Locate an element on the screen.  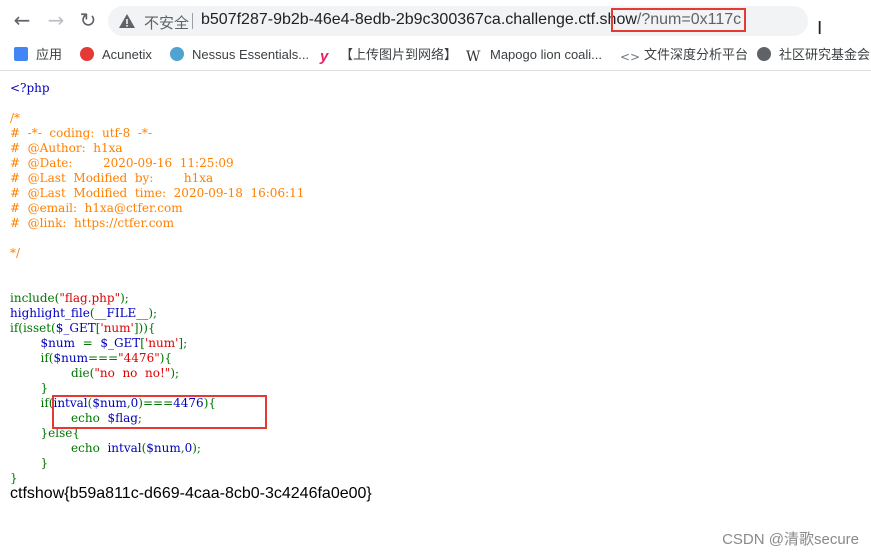
bookmark-file-analysis: <> 文件深度分析平台 is located at coordinates (684, 55).